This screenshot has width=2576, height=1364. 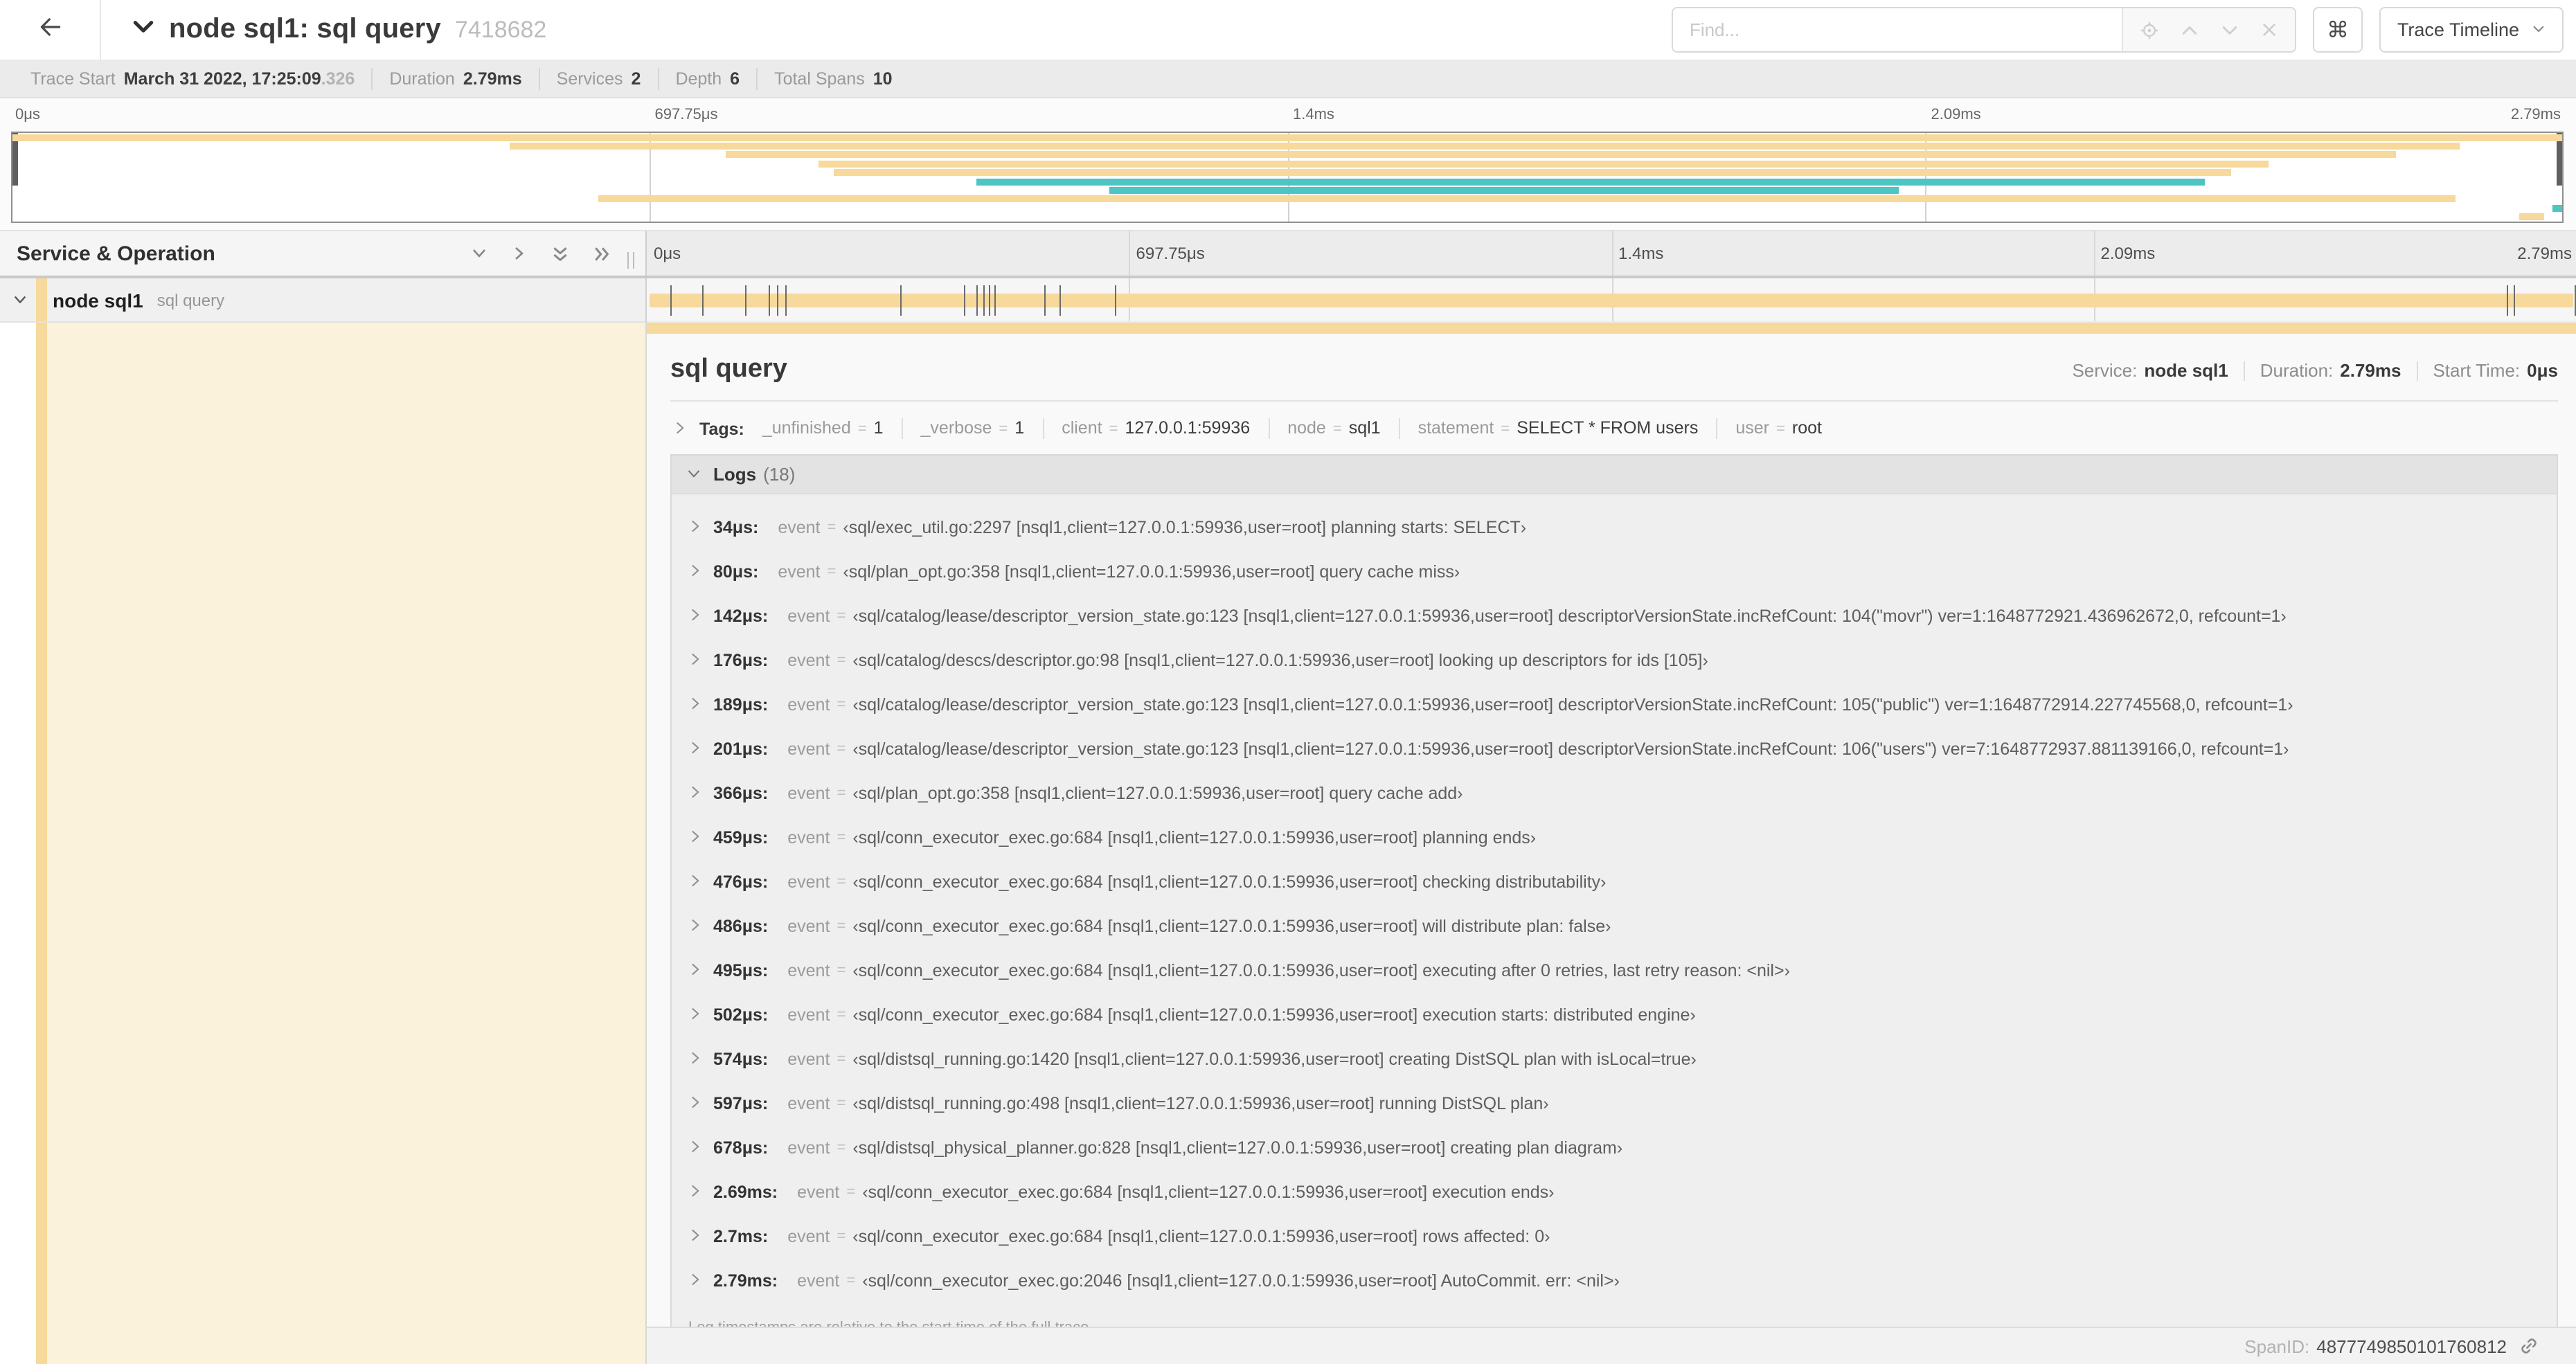 What do you see at coordinates (780, 475) in the screenshot?
I see `logs-count: (18)` at bounding box center [780, 475].